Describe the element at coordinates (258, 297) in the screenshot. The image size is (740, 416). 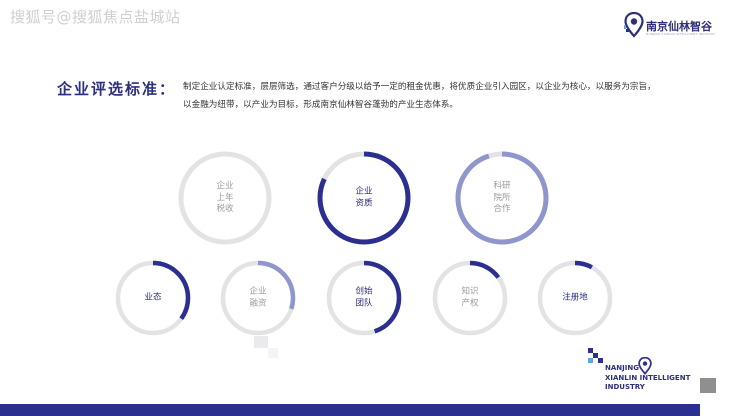
I see `criterion-label: 企业 融资` at that location.